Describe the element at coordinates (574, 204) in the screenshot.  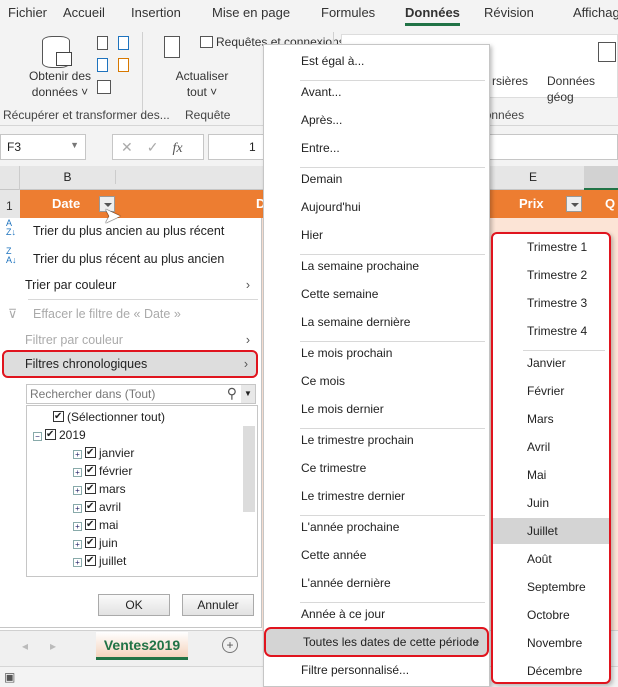
I see `filter-dropdown-prix` at that location.